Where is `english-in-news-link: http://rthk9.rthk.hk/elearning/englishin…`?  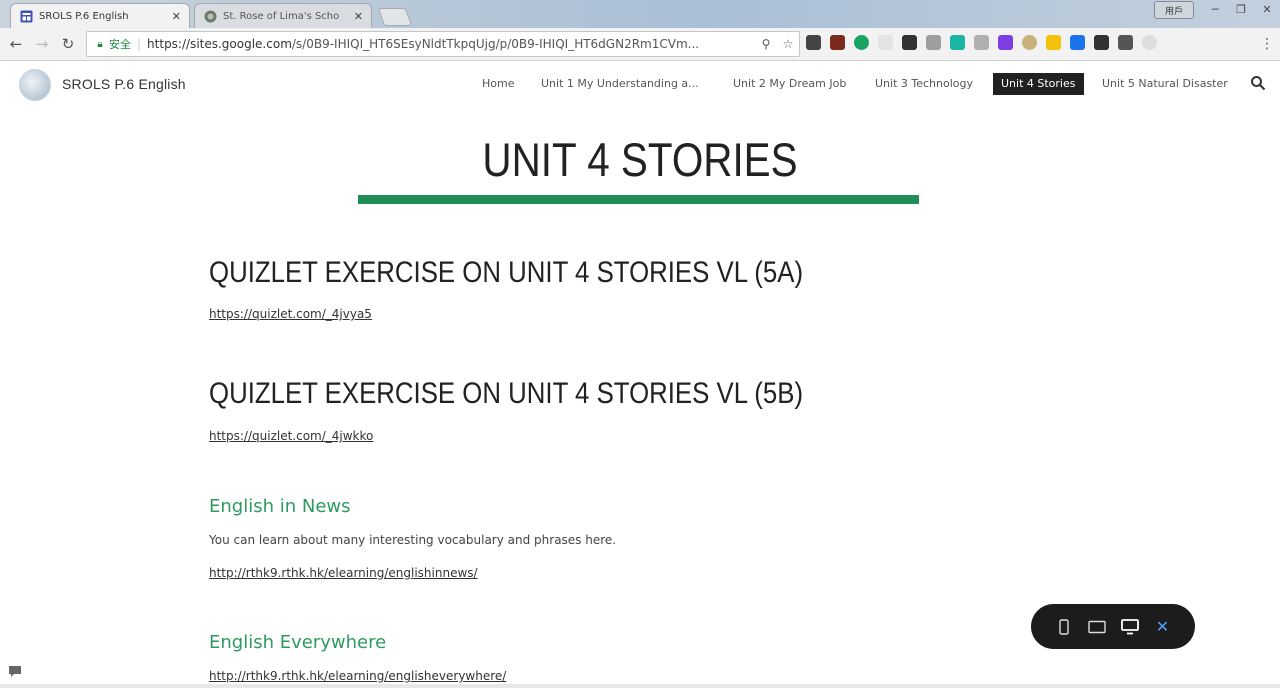 english-in-news-link: http://rthk9.rthk.hk/elearning/englishin… is located at coordinates (343, 573).